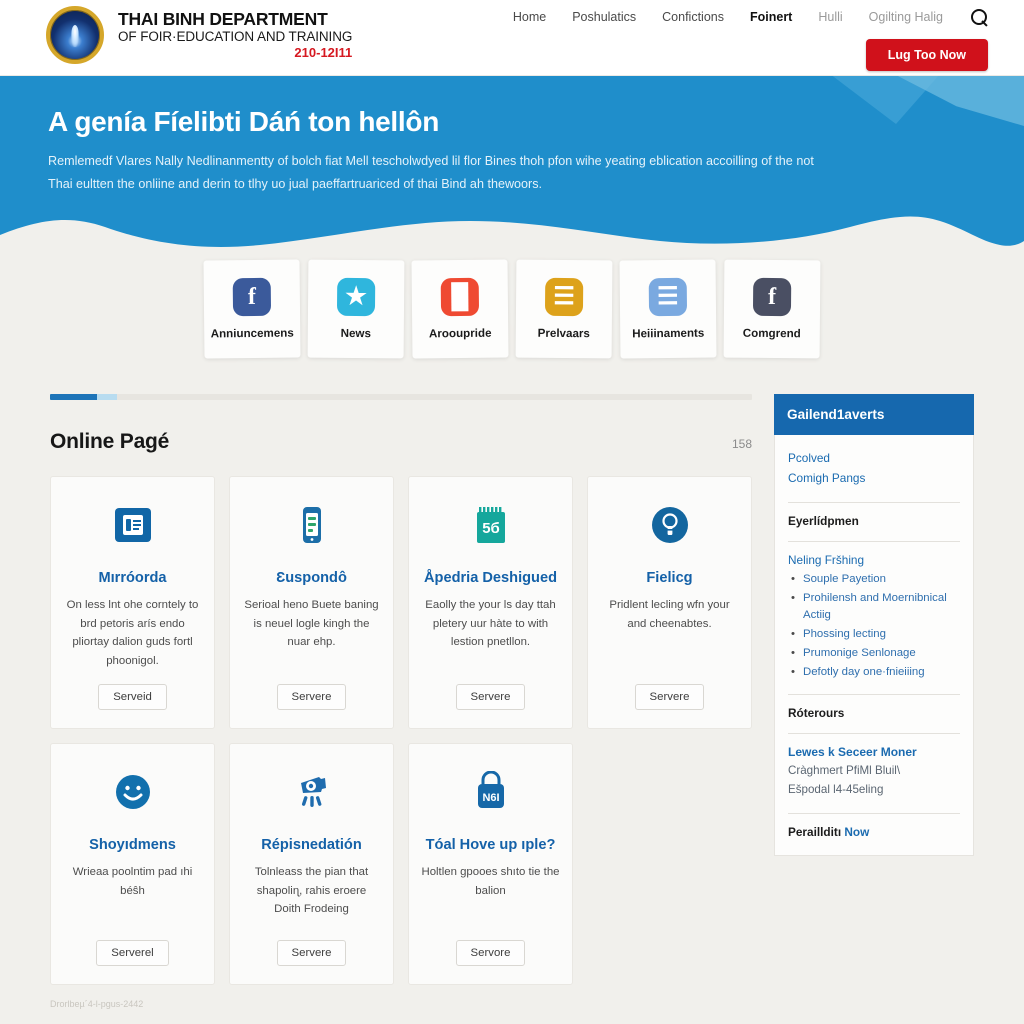 The image size is (1024, 1024). I want to click on sidebar-heading-eyerlidpmen: Eyerlídpmen, so click(823, 520).